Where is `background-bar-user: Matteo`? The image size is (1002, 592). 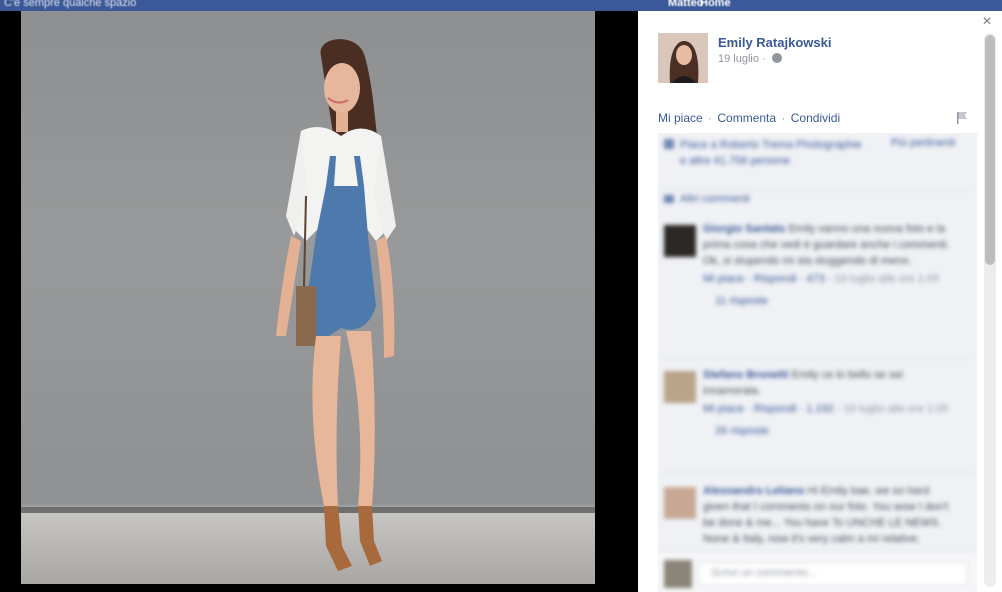 background-bar-user: Matteo is located at coordinates (686, 4).